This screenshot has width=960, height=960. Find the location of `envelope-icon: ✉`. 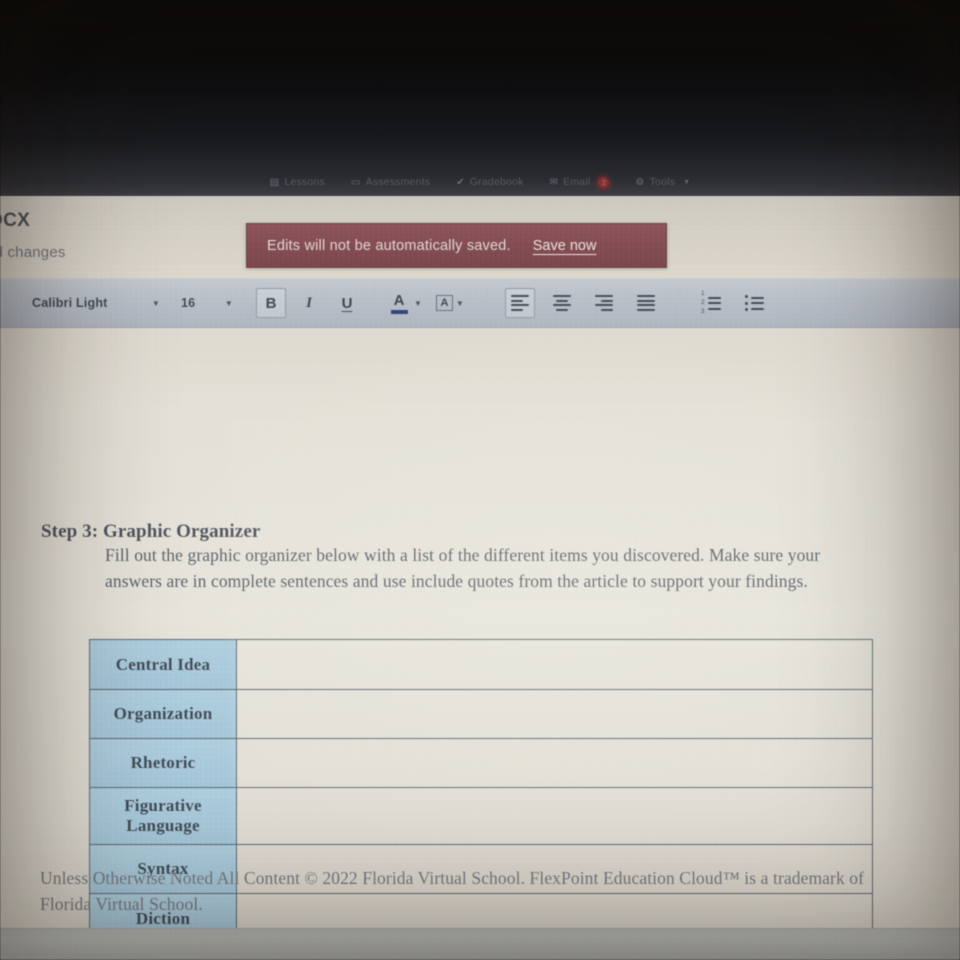

envelope-icon: ✉ is located at coordinates (554, 182).